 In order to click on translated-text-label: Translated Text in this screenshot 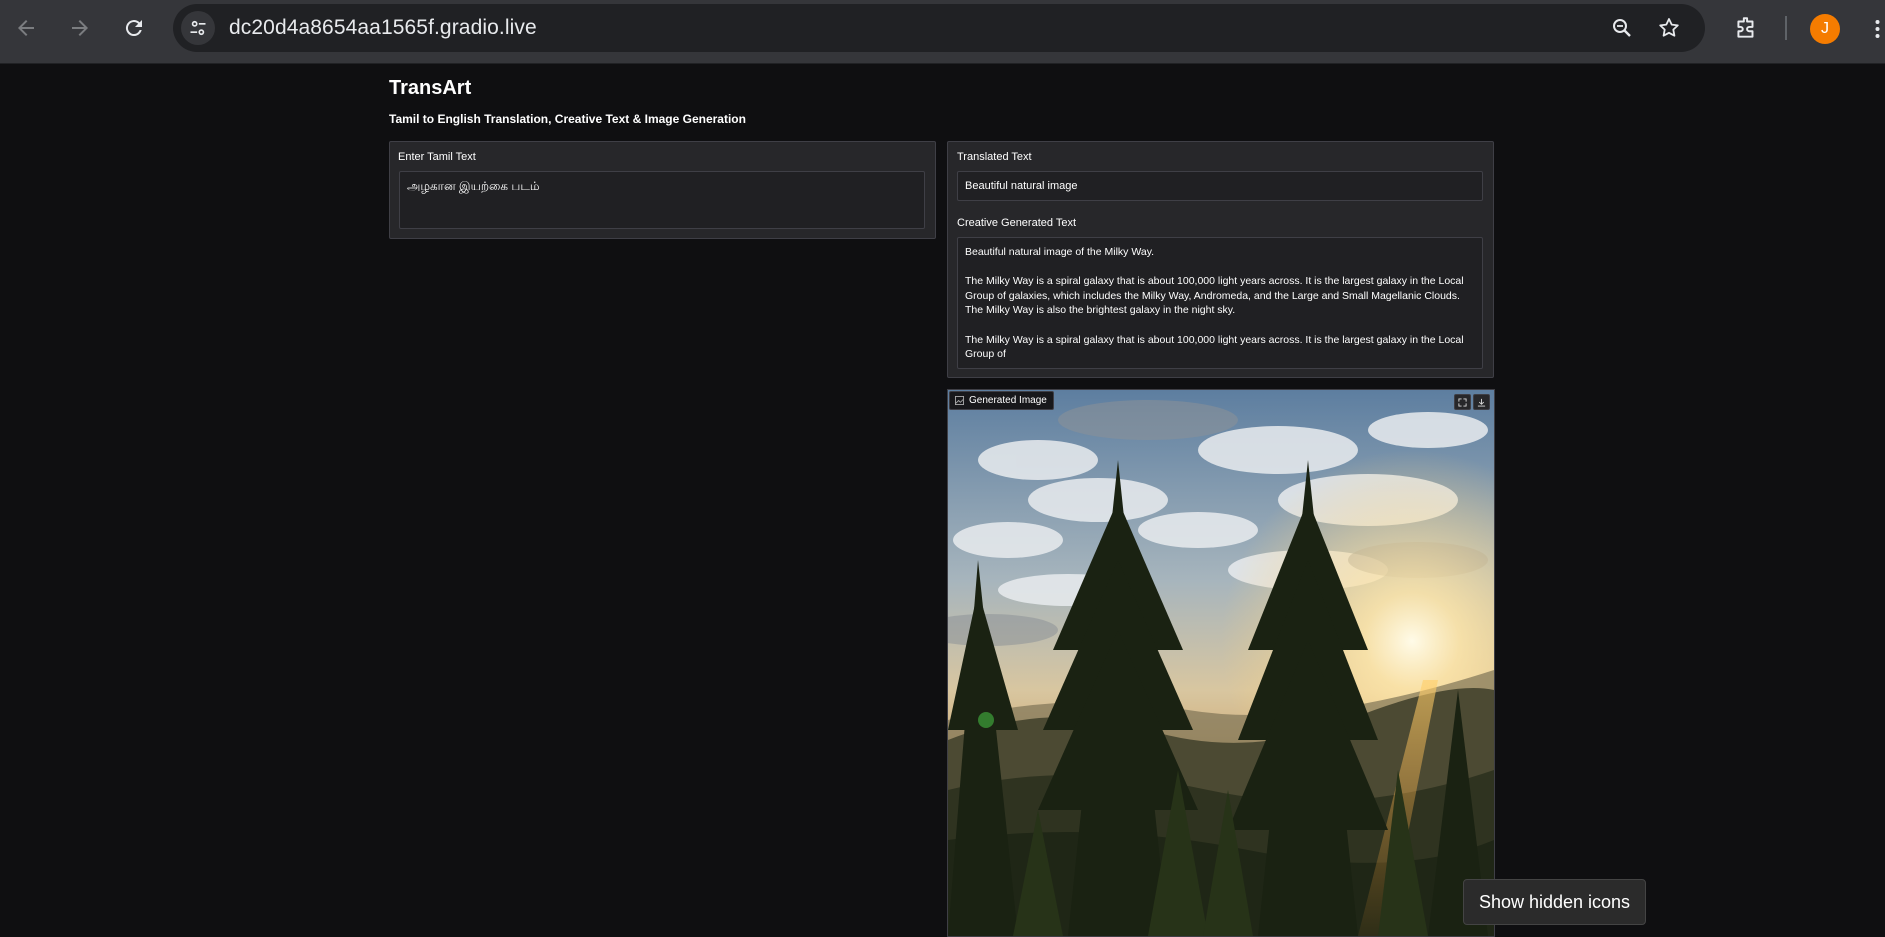, I will do `click(994, 157)`.